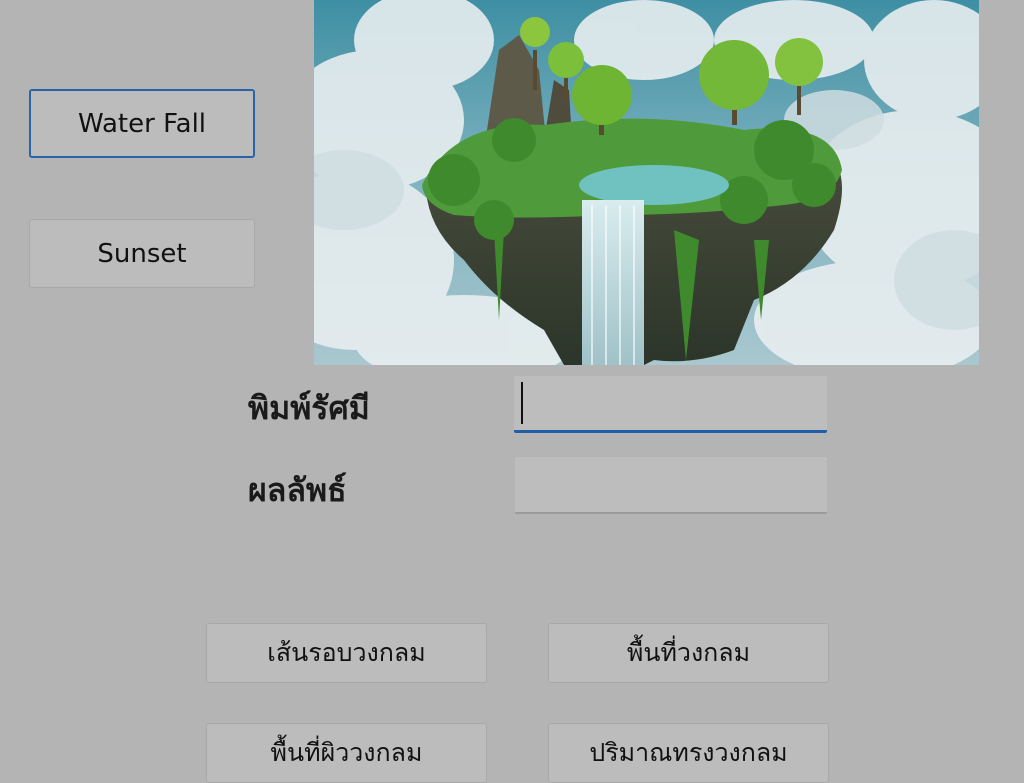  I want to click on surface-area-button: พื้นที่ผิววงกลม, so click(346, 753).